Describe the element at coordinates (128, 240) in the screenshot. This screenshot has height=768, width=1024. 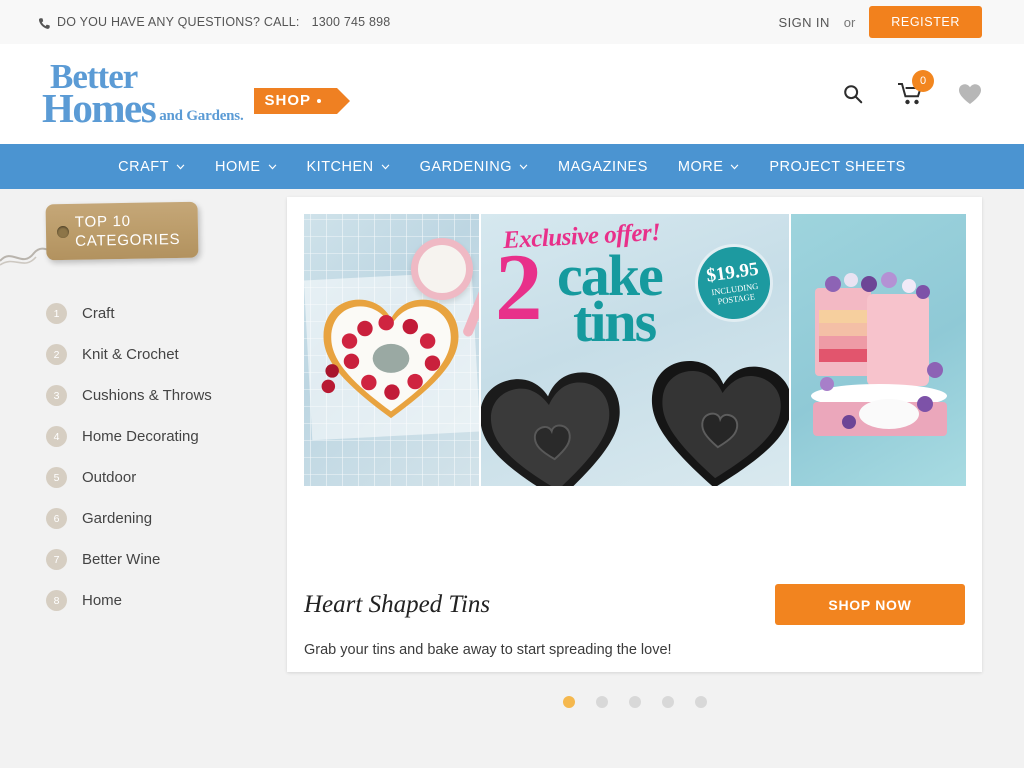
I see `tag-line-2: CATEGORIES` at that location.